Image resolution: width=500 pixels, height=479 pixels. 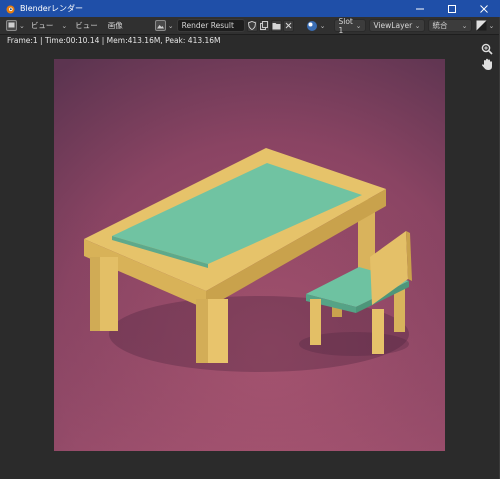 I want to click on minimize-button, so click(x=420, y=8).